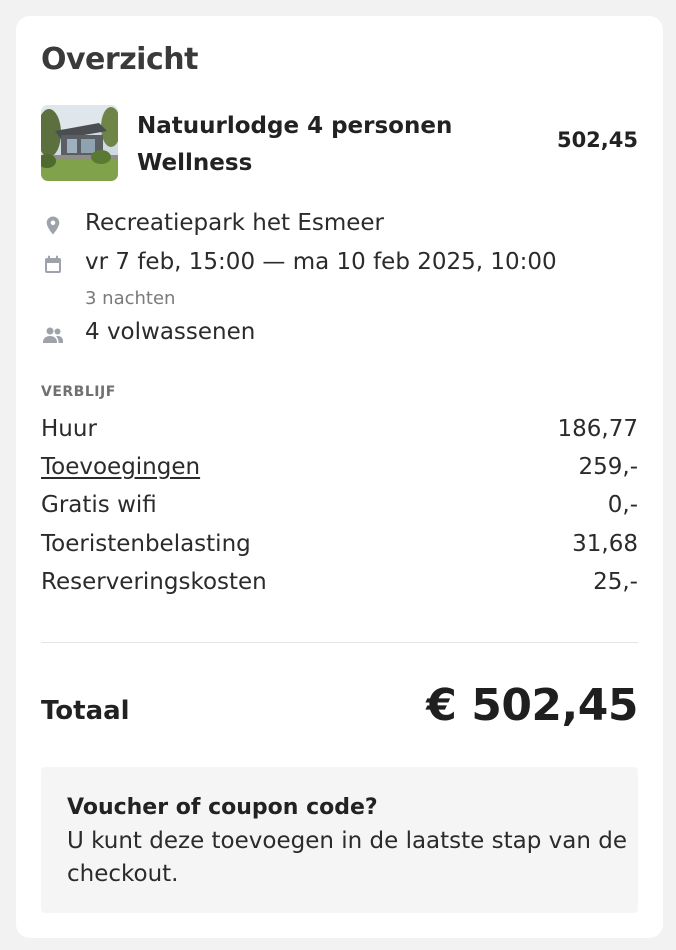 This screenshot has height=950, width=676. I want to click on total-label: Totaal, so click(85, 711).